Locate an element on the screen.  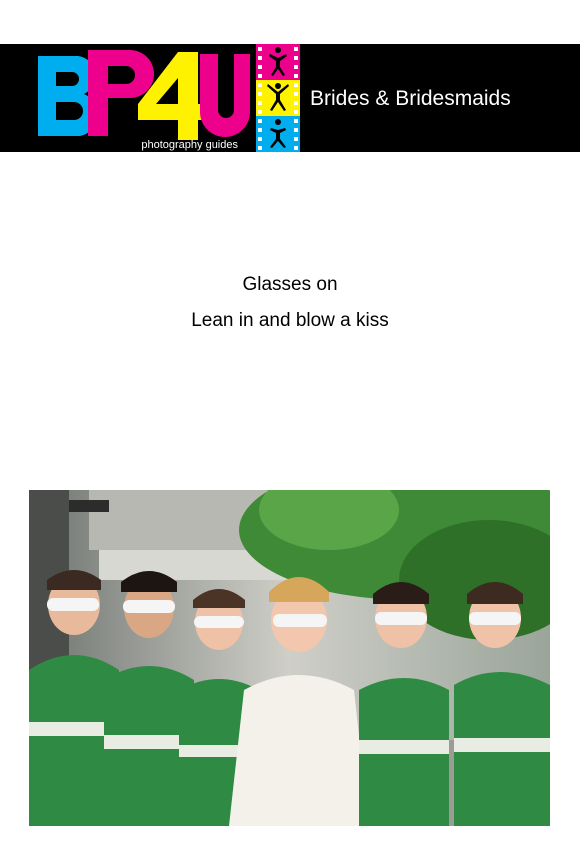
logo-tagline: photography guides is located at coordinates (189, 145).